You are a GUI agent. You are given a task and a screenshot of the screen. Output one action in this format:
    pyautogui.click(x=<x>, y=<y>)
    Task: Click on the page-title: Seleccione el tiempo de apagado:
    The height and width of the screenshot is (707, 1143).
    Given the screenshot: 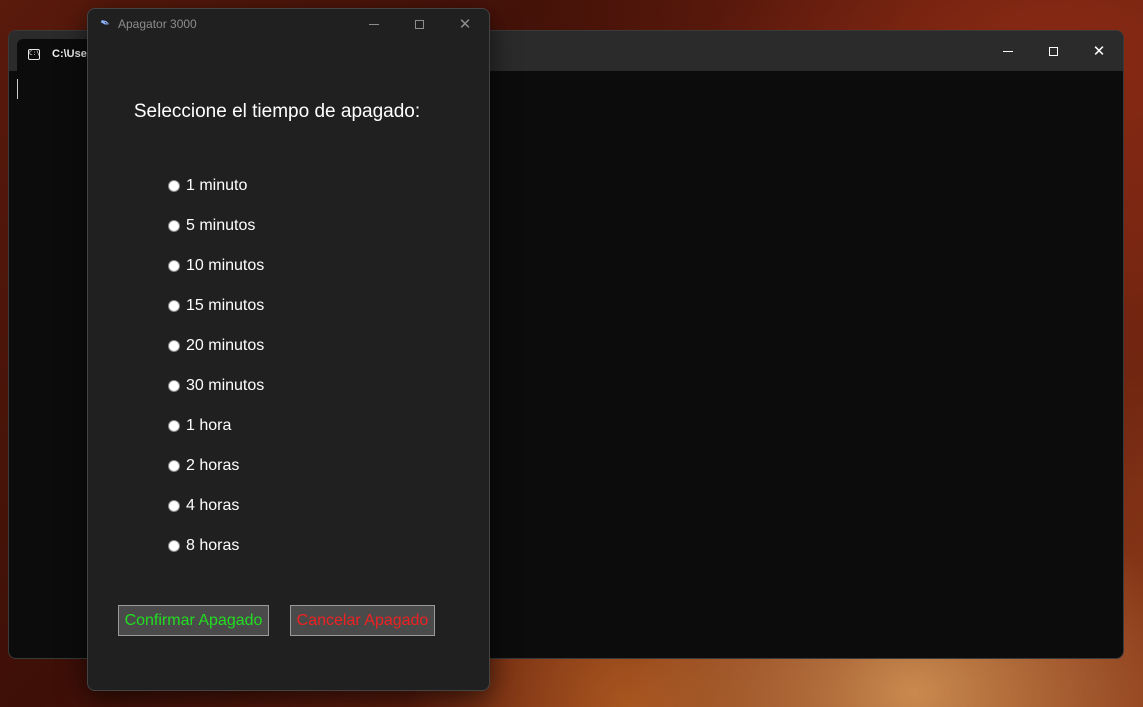 What is the action you would take?
    pyautogui.click(x=277, y=111)
    